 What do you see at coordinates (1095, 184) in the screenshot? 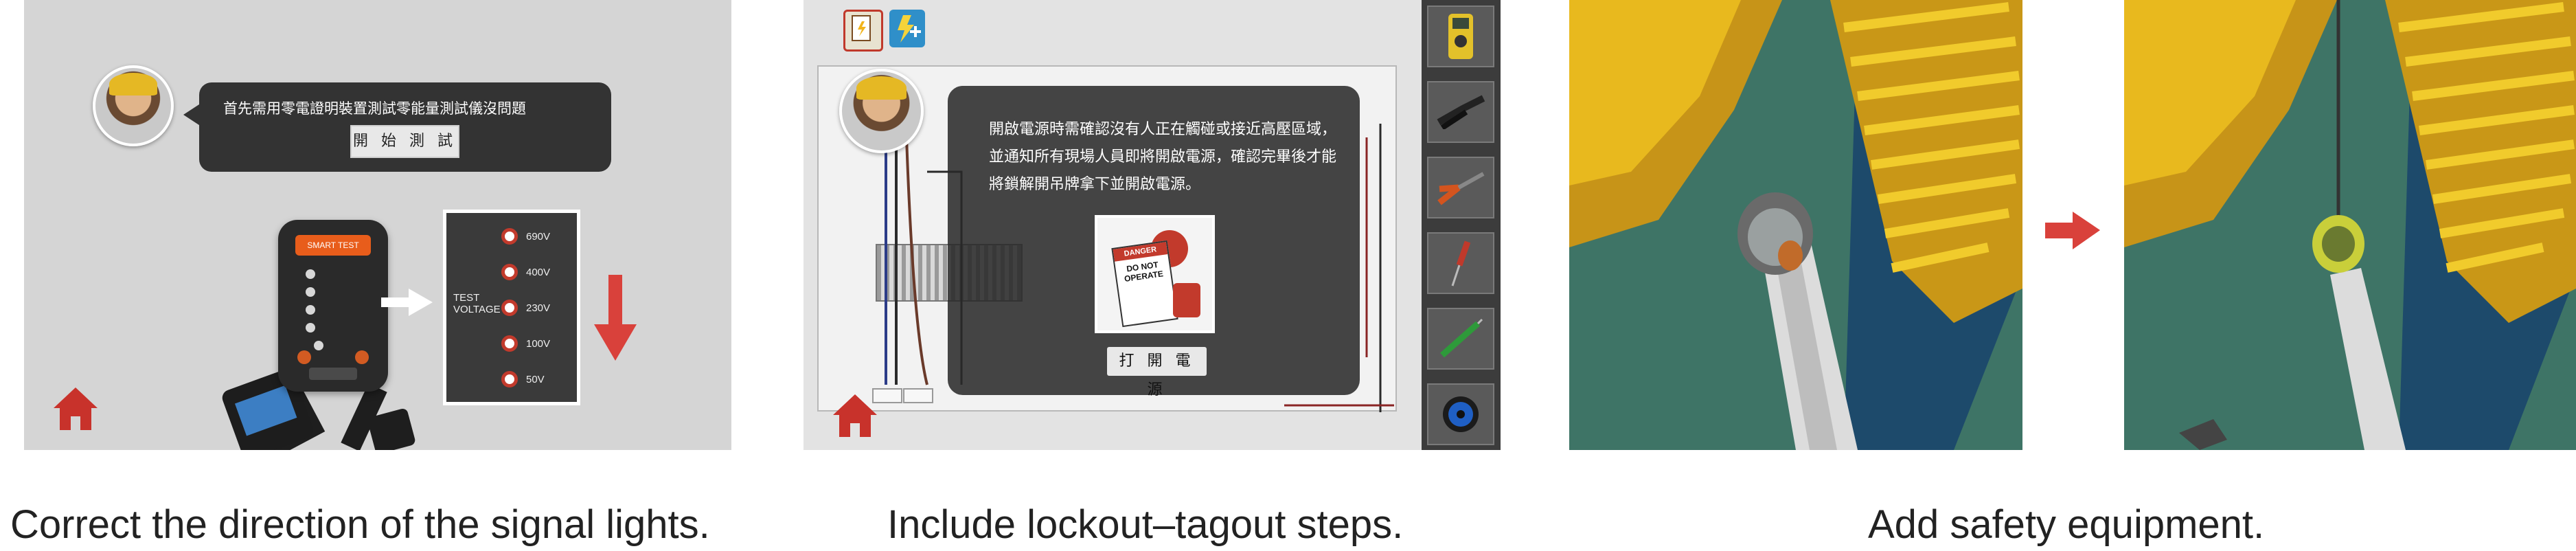
I see `dialog-line-3: 將鎖解開吊牌拿下並開啟電源。` at bounding box center [1095, 184].